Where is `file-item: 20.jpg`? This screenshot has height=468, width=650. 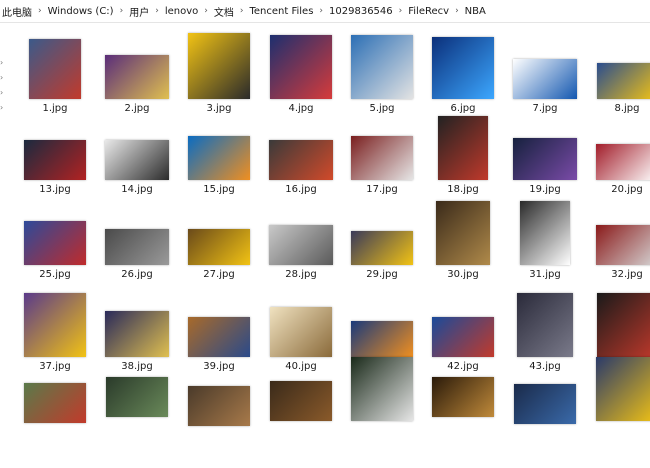 file-item: 20.jpg is located at coordinates (618, 165).